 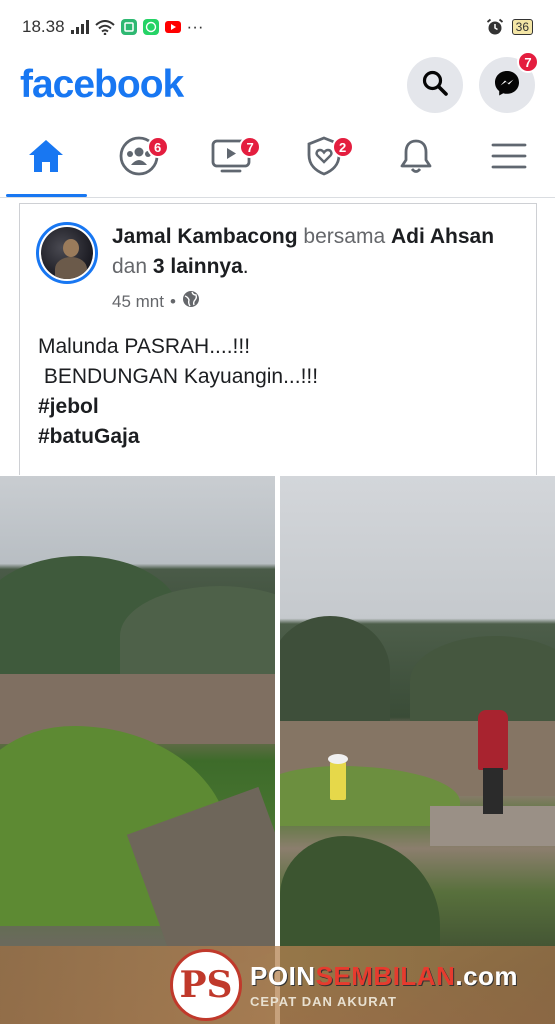 I want to click on alarm-icon, so click(x=495, y=27).